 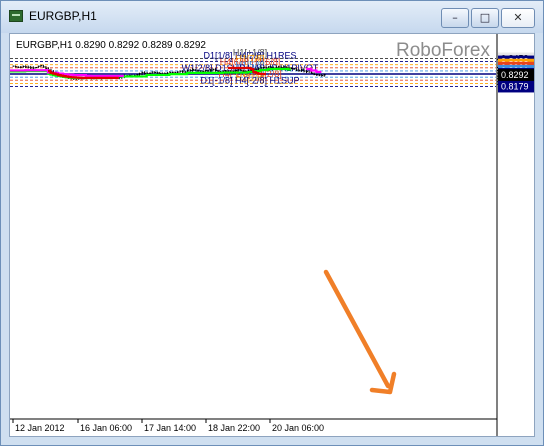 What do you see at coordinates (106, 428) in the screenshot?
I see `time-tick-label: 16 Jan 06:00` at bounding box center [106, 428].